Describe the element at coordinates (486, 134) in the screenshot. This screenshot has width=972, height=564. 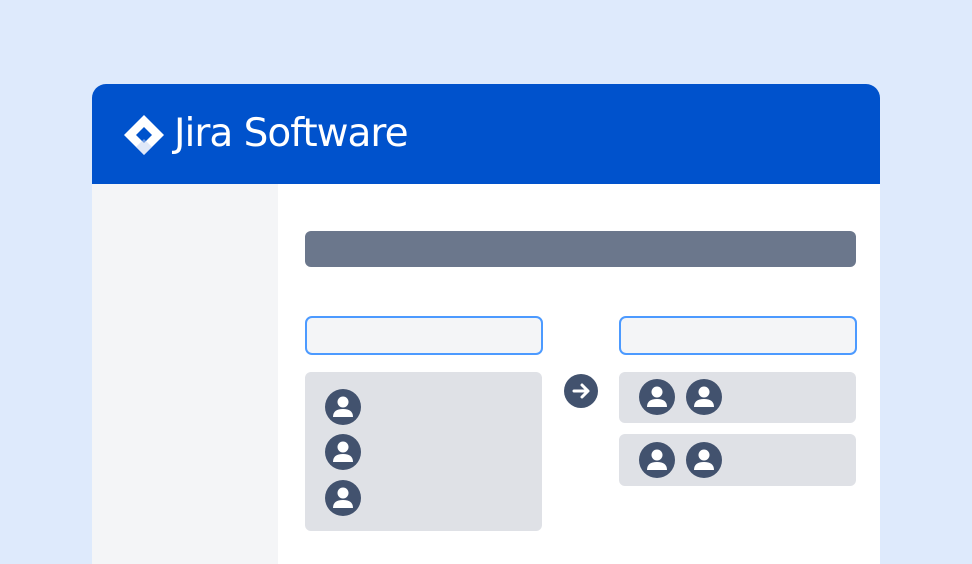
I see `app-header: Jira Software` at that location.